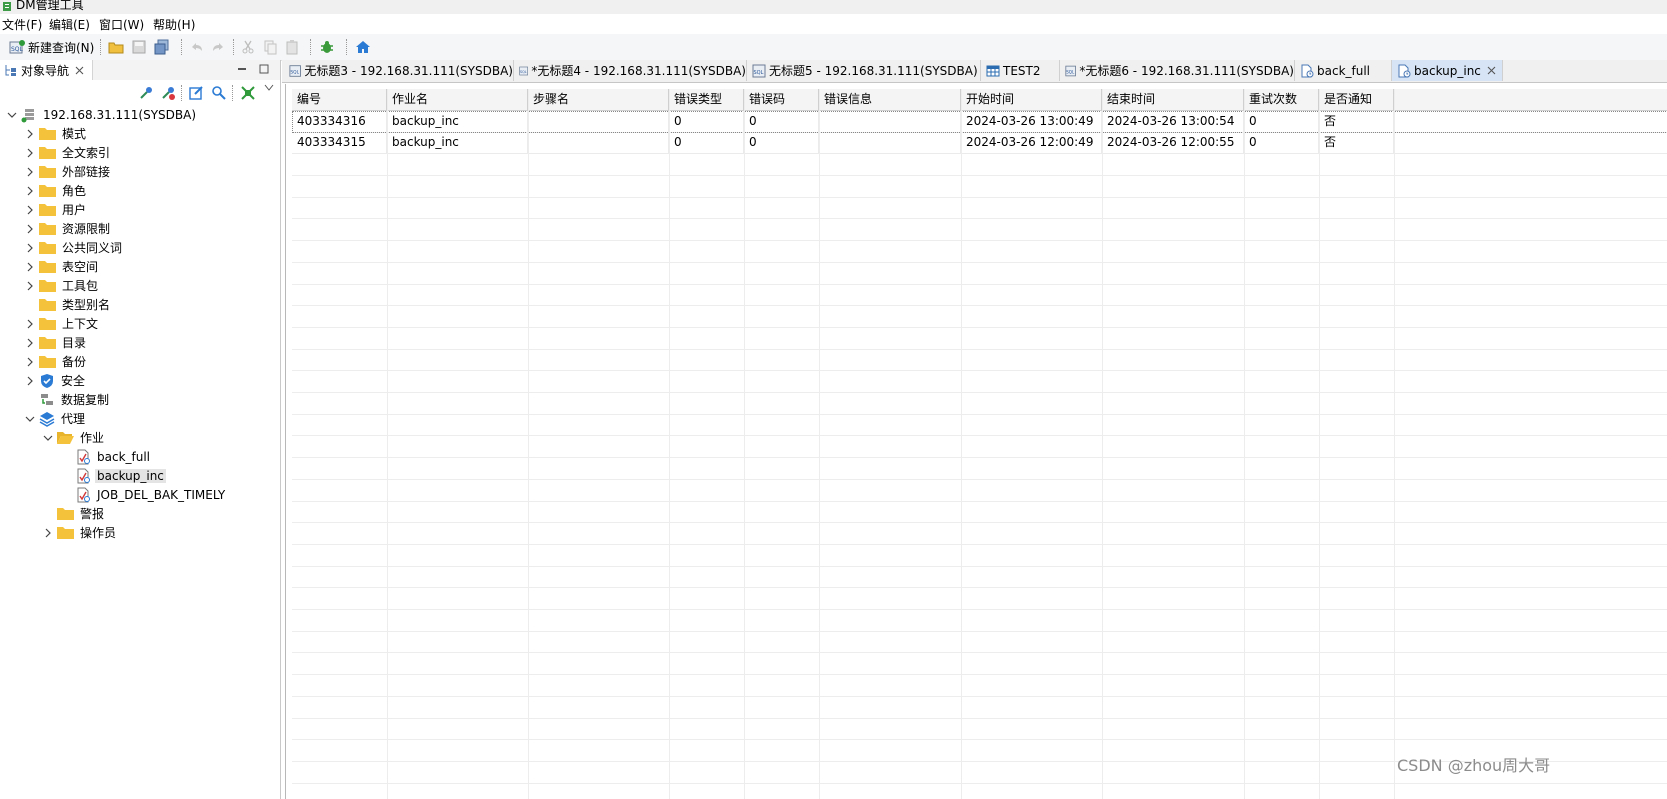 The height and width of the screenshot is (799, 1667). Describe the element at coordinates (102, 114) in the screenshot. I see `tree-node-root: 192.168.31.111(SYSDBA)` at that location.